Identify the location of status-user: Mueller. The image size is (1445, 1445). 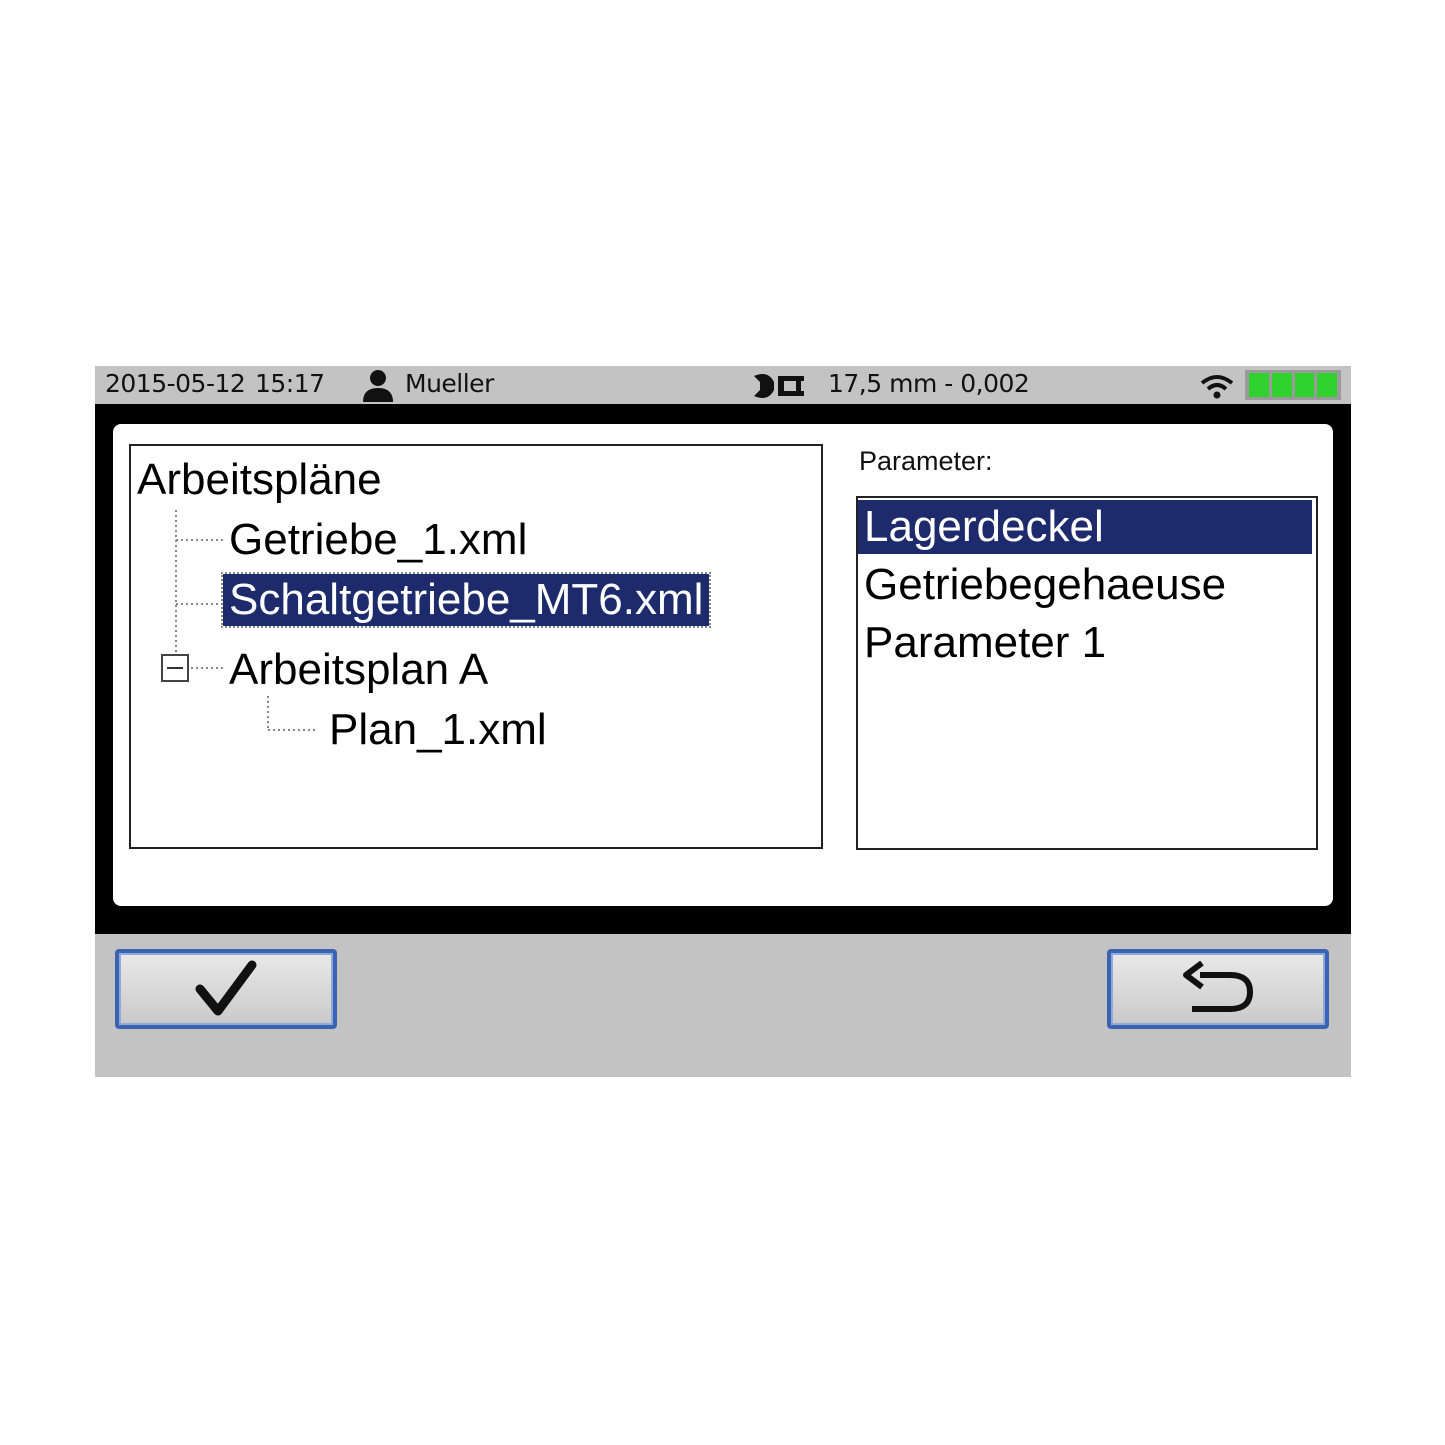
(449, 383).